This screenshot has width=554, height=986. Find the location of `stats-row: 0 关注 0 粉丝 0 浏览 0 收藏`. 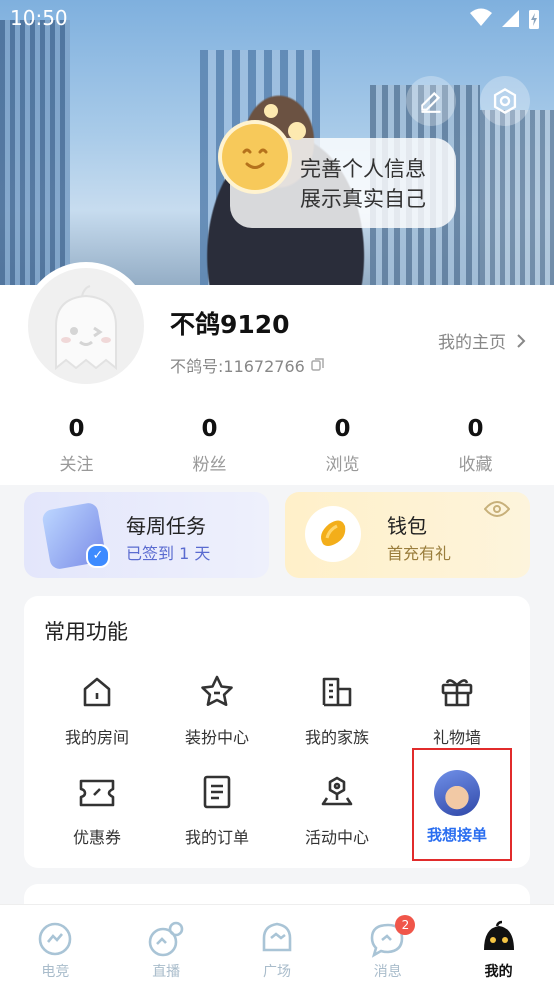

stats-row: 0 关注 0 粉丝 0 浏览 0 收藏 is located at coordinates (277, 443).